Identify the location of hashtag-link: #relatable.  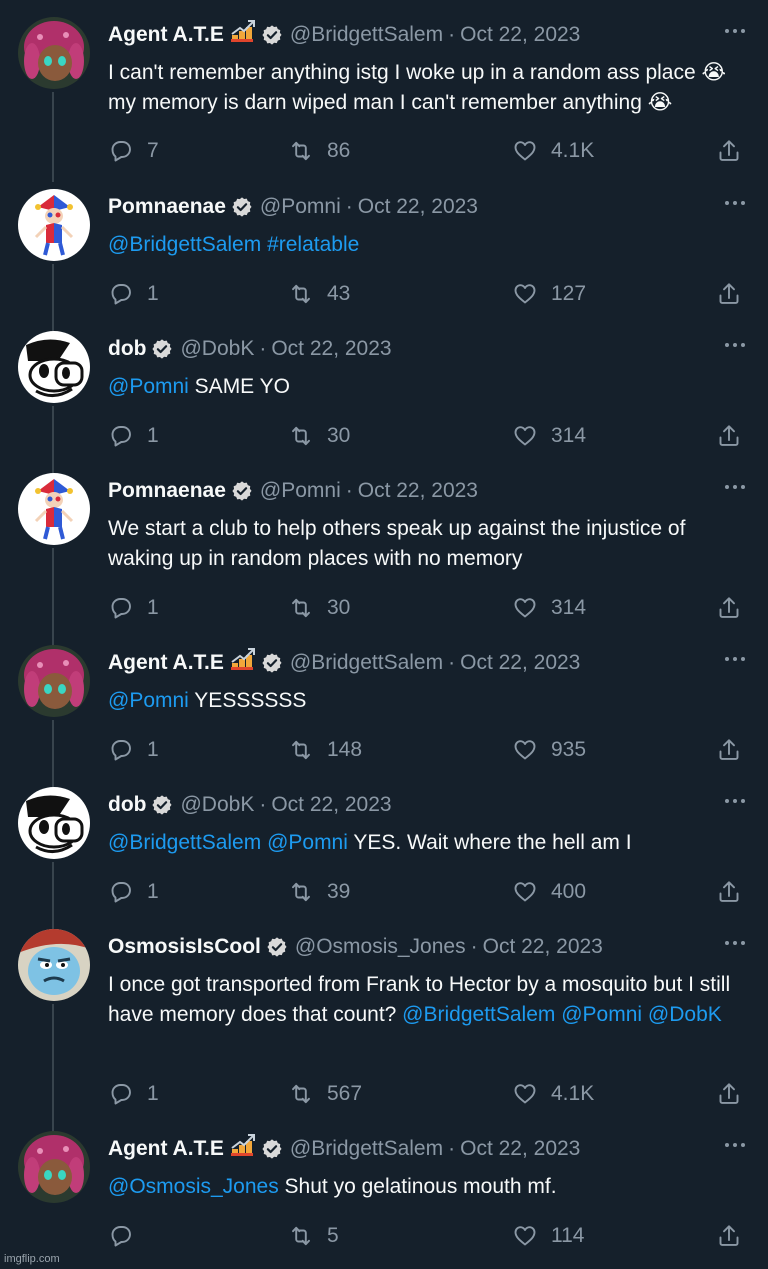
(313, 244).